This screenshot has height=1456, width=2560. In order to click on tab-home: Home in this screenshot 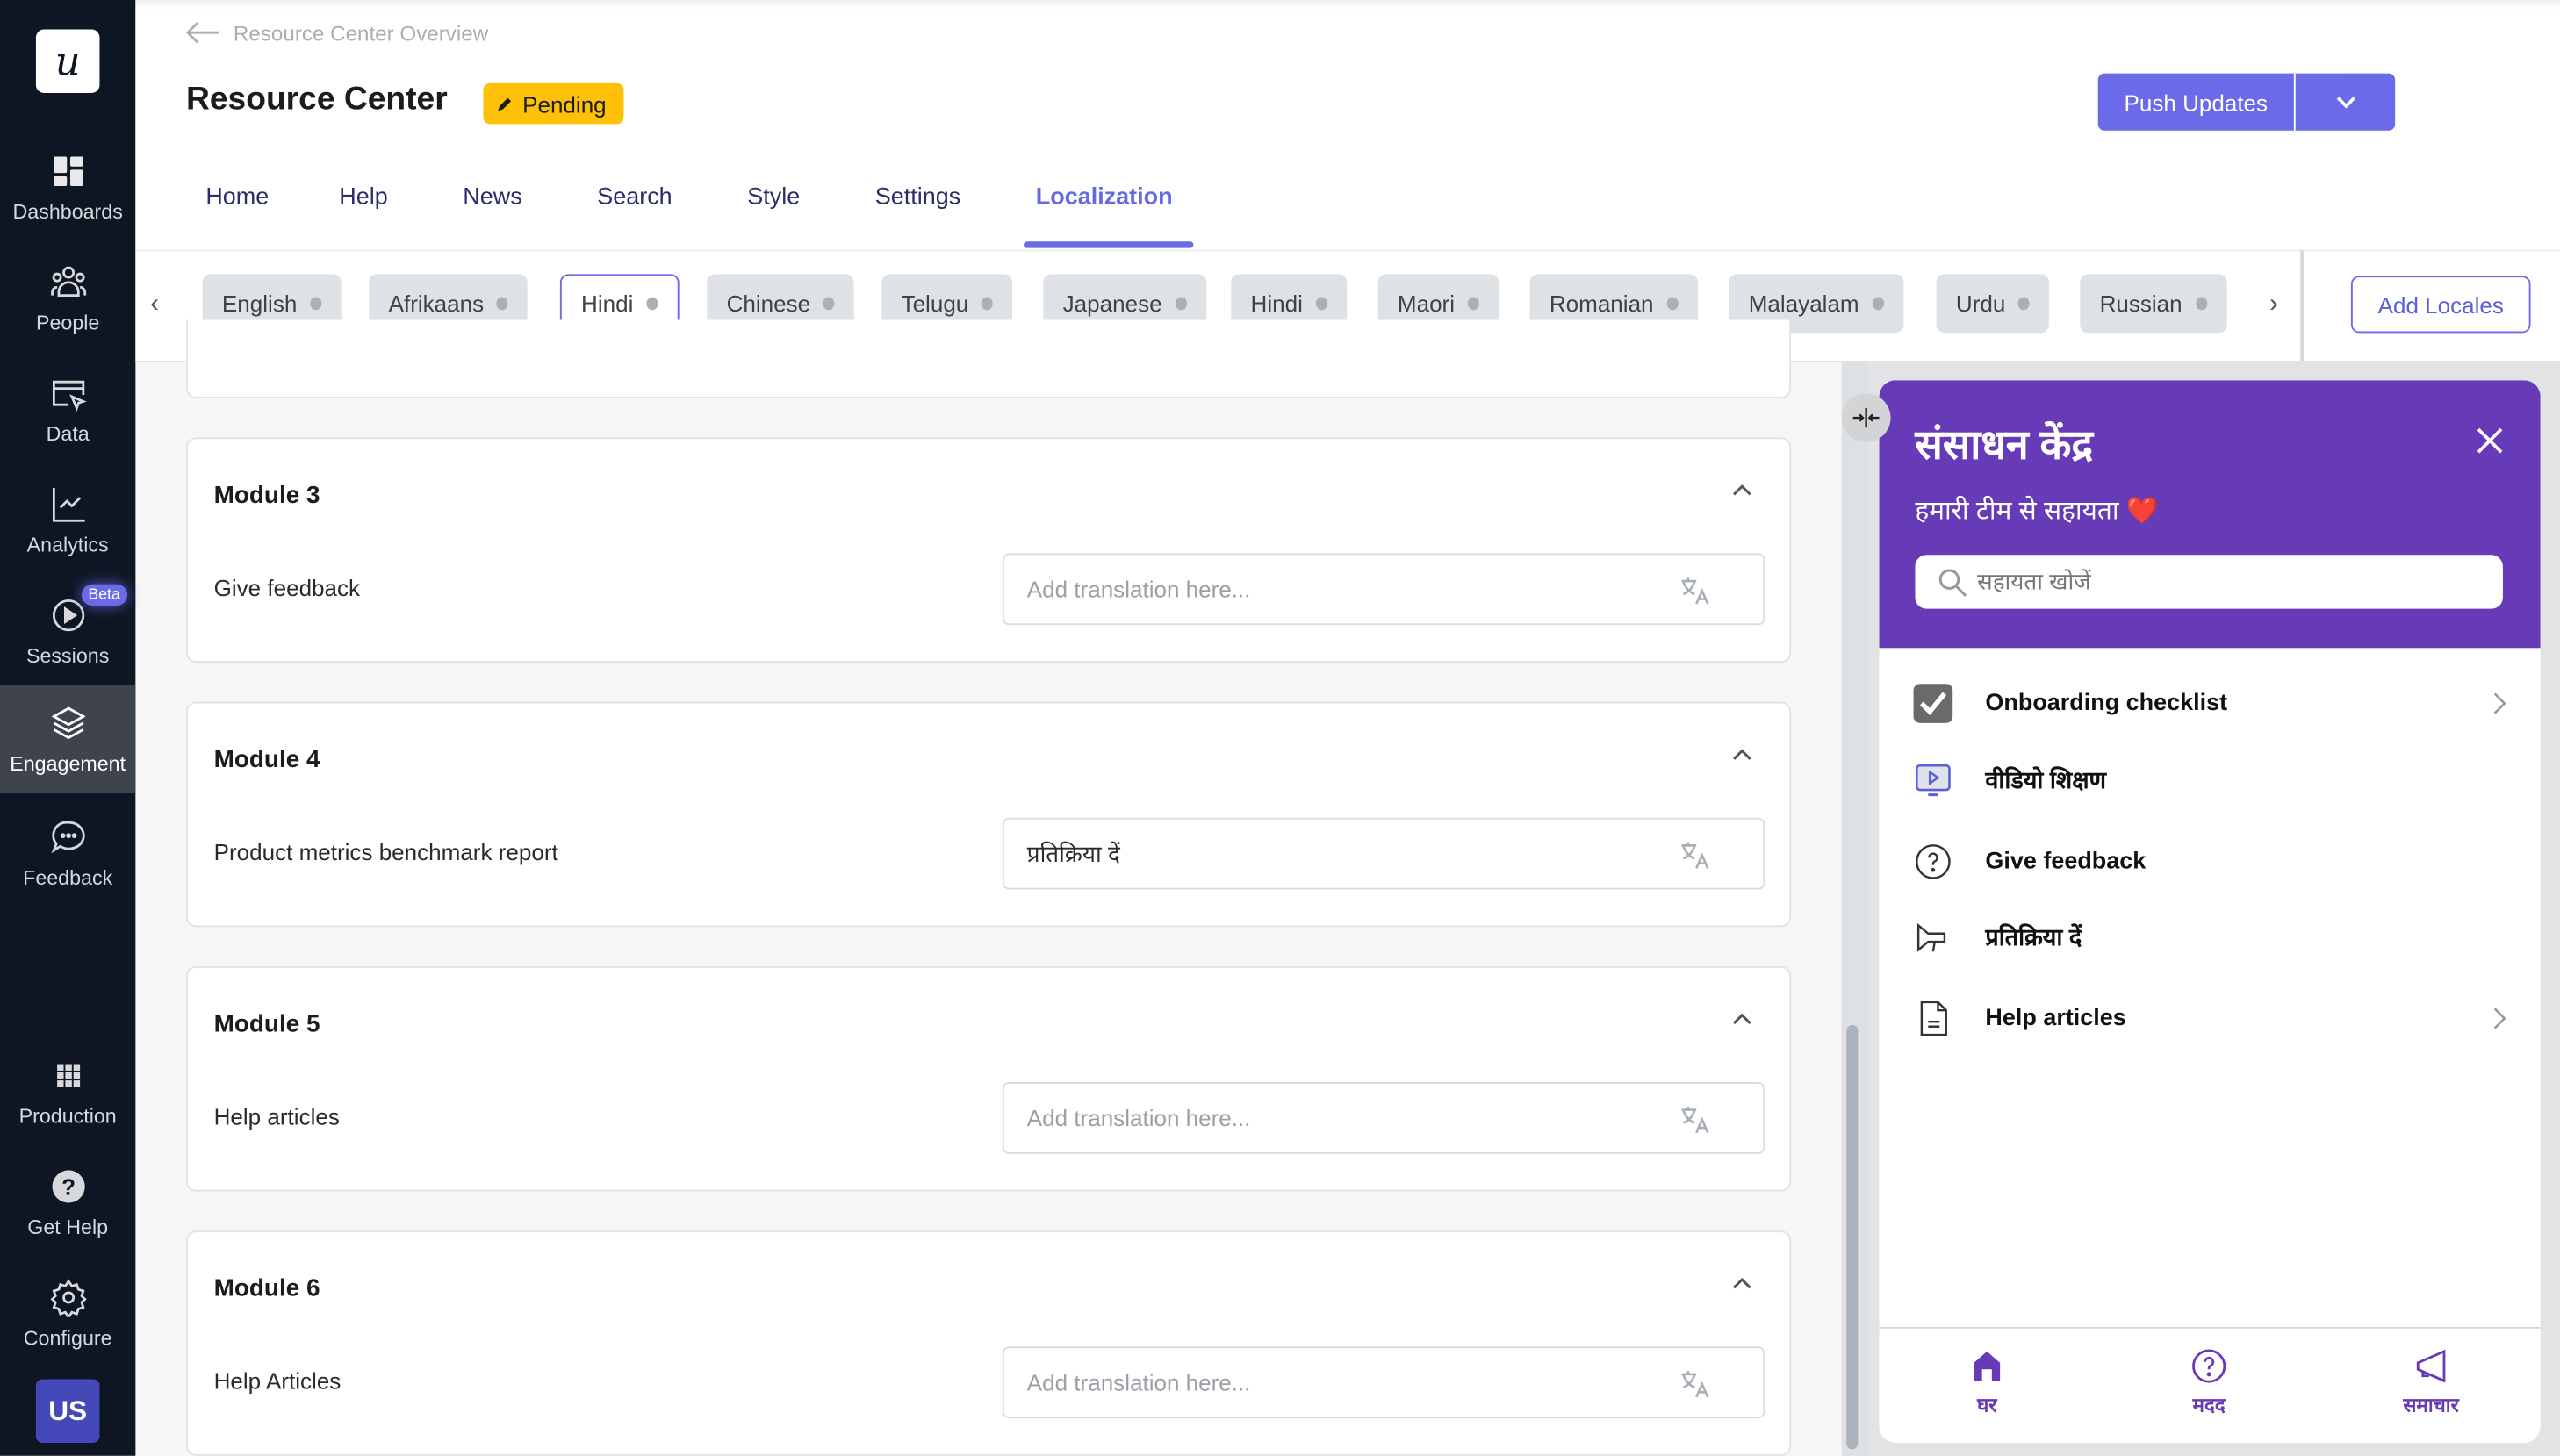, I will do `click(237, 197)`.